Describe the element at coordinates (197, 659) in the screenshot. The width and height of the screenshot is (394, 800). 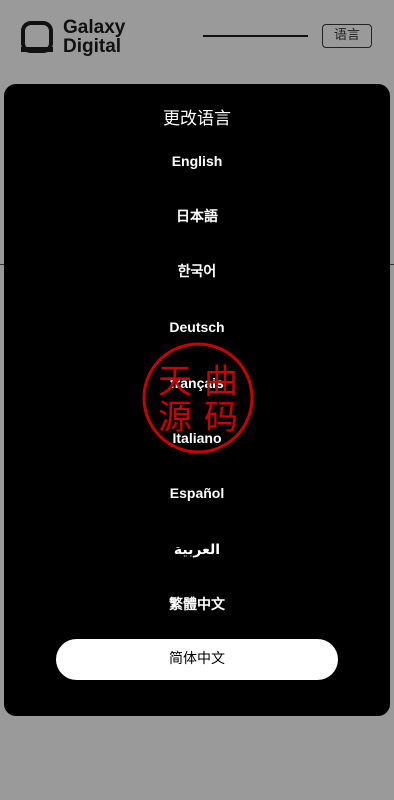
I see `selected-language-button: 简体中文` at that location.